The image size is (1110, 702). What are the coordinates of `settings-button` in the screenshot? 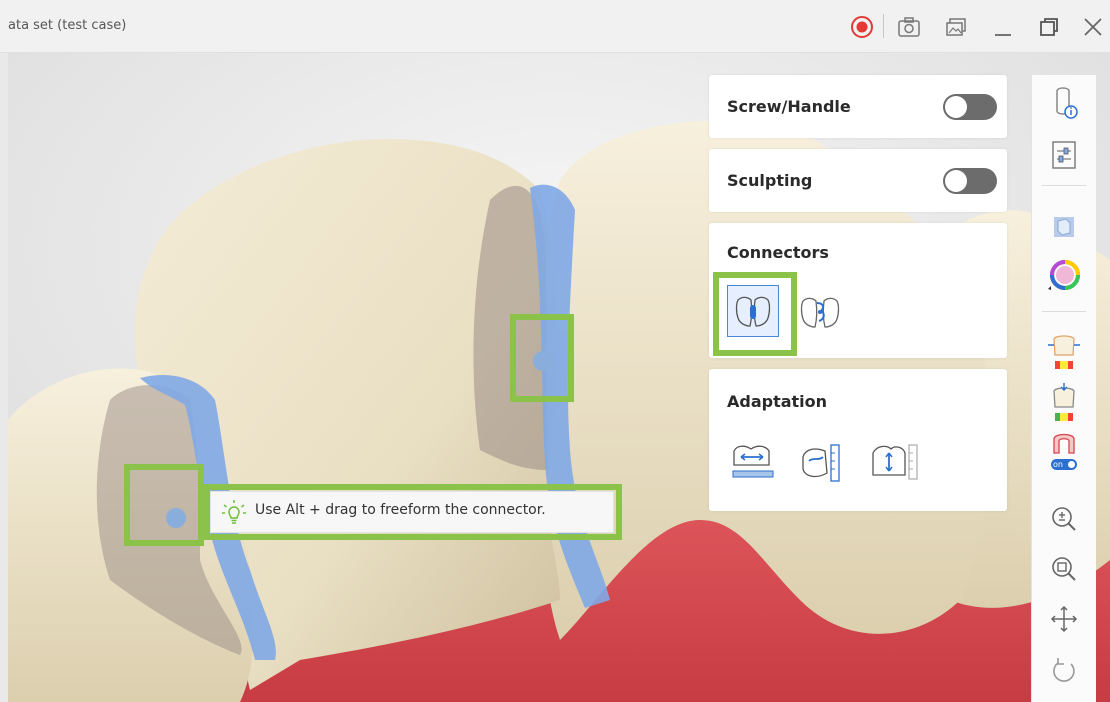 It's located at (1064, 155).